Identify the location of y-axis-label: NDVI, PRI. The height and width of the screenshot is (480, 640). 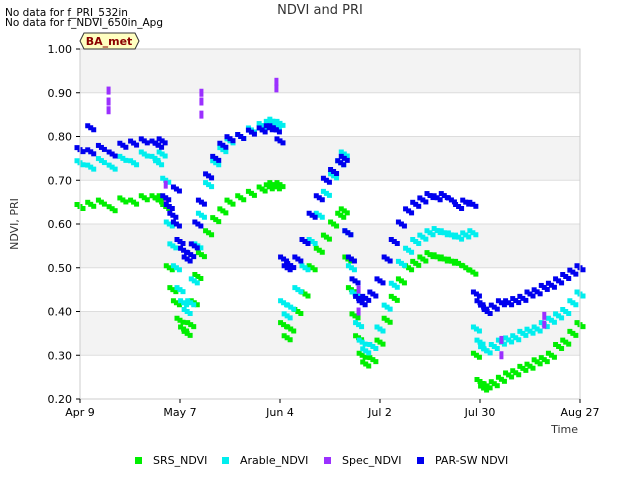
(14, 224).